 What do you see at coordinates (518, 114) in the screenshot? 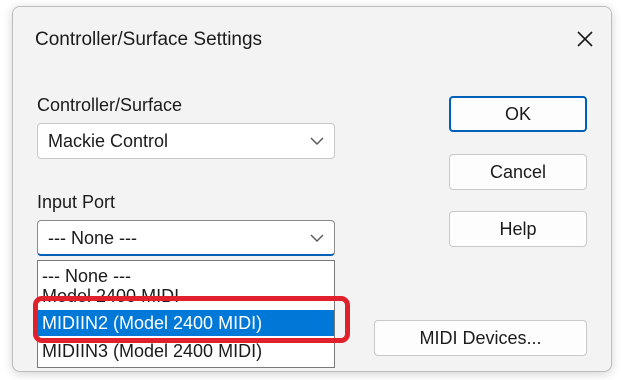
I see `ok-button: OK` at bounding box center [518, 114].